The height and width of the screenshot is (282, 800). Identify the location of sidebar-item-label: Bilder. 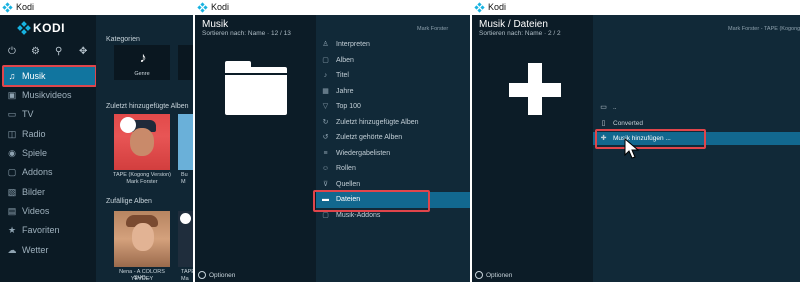
(34, 192).